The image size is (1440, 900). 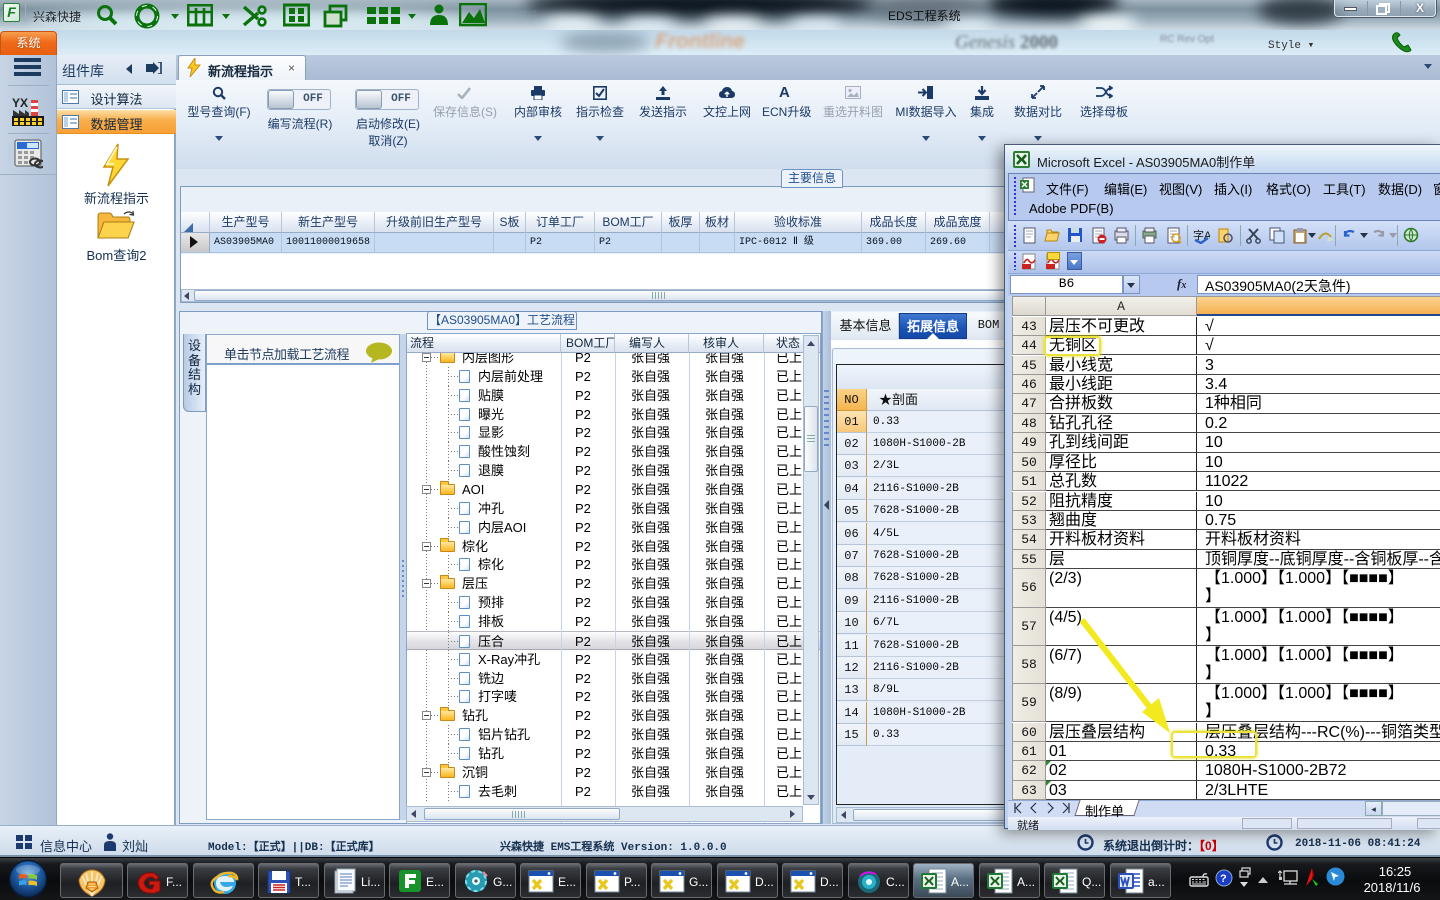 I want to click on svg-text: YX, so click(x=20, y=103).